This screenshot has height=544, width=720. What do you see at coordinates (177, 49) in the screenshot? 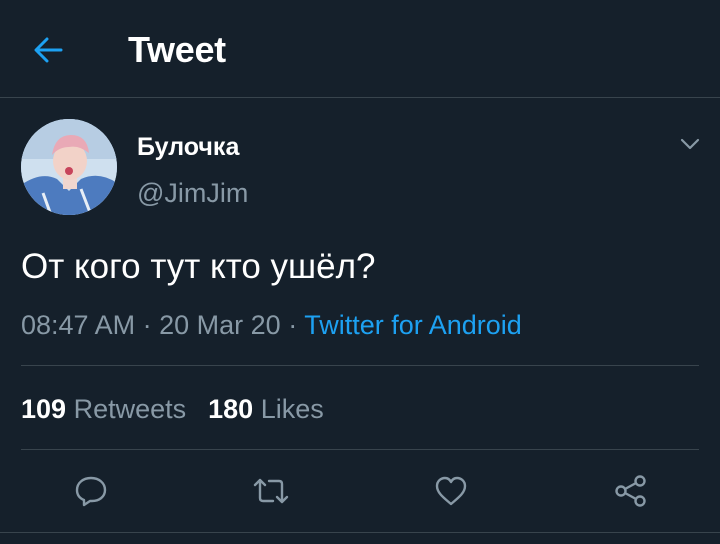
I see `page-title: Tweet` at bounding box center [177, 49].